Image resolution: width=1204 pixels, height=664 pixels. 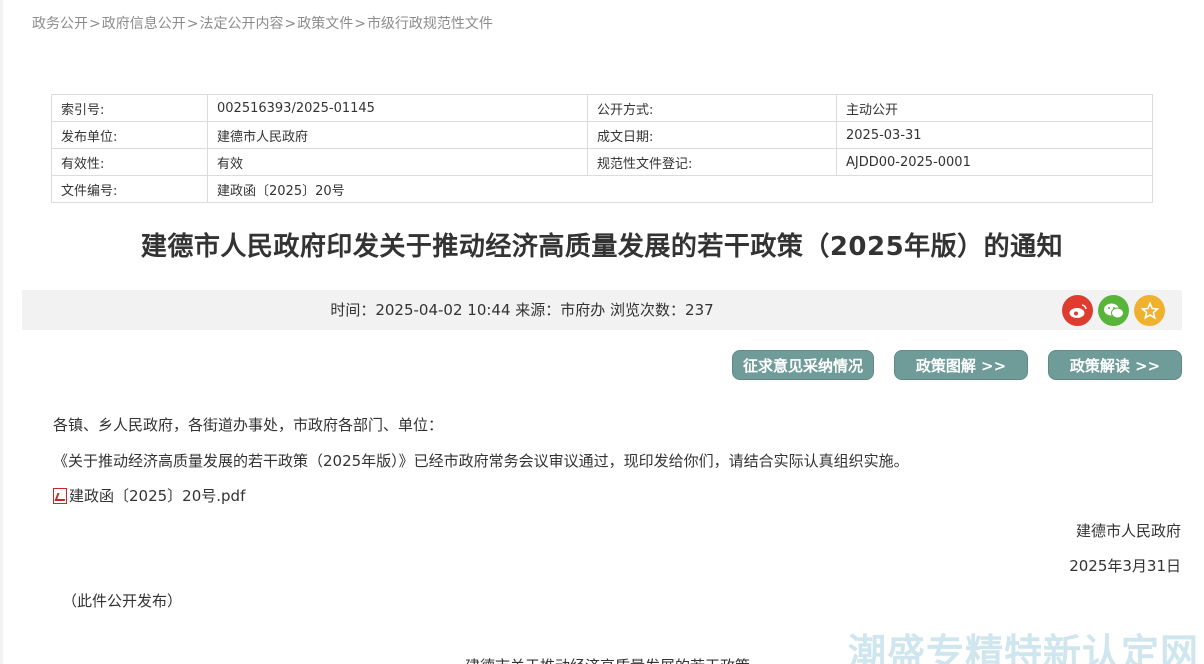 I want to click on breadcrumb-item-normative-docs: 市级行政规范性文件, so click(x=430, y=24).